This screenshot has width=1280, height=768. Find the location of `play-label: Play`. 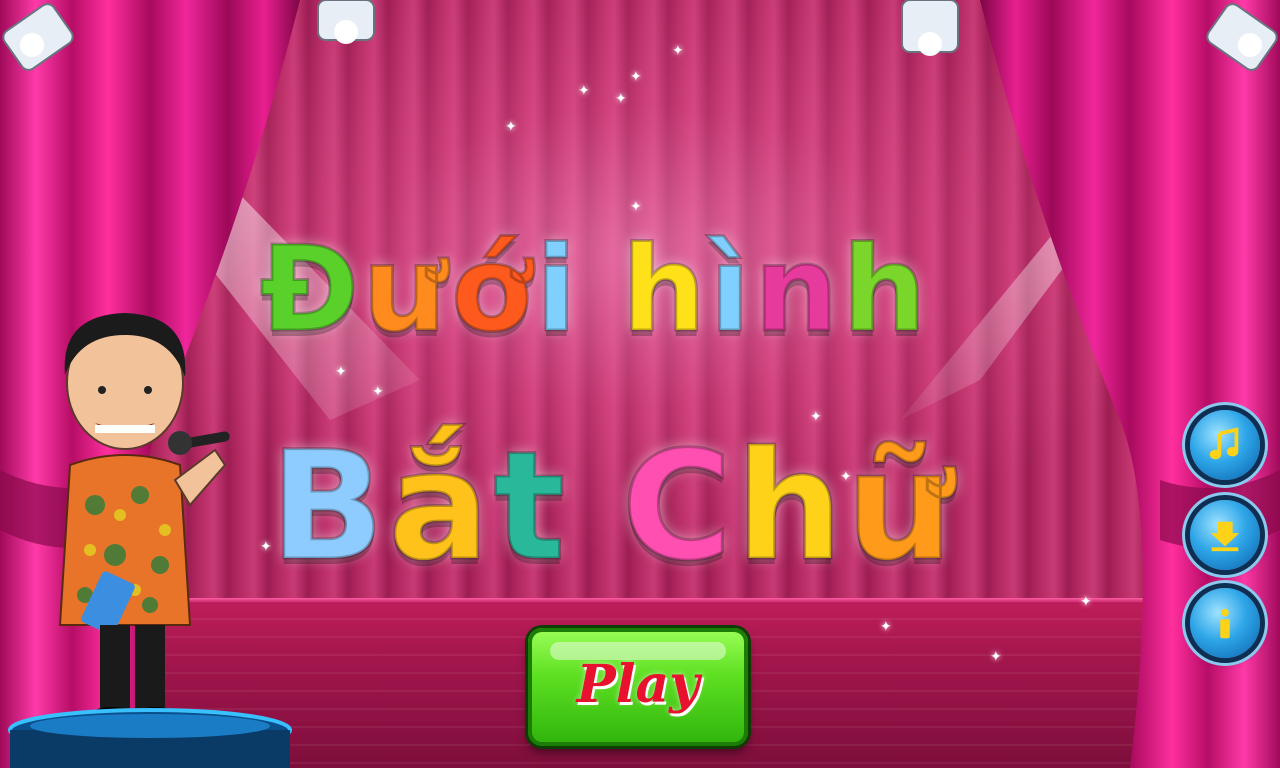

play-label: Play is located at coordinates (638, 684).